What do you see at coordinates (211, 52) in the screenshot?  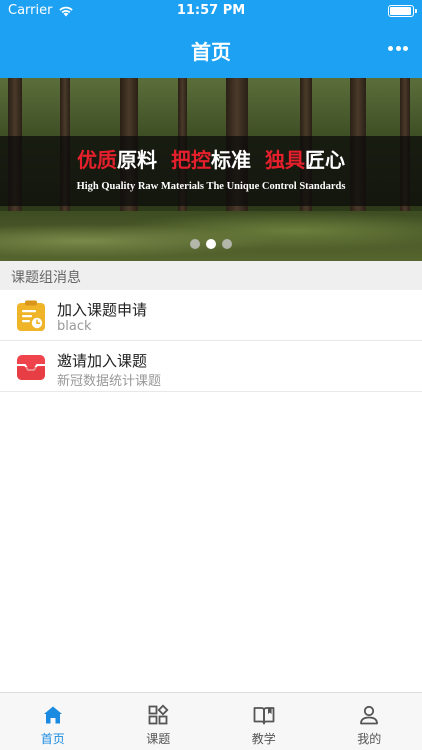 I see `page-title: 首页` at bounding box center [211, 52].